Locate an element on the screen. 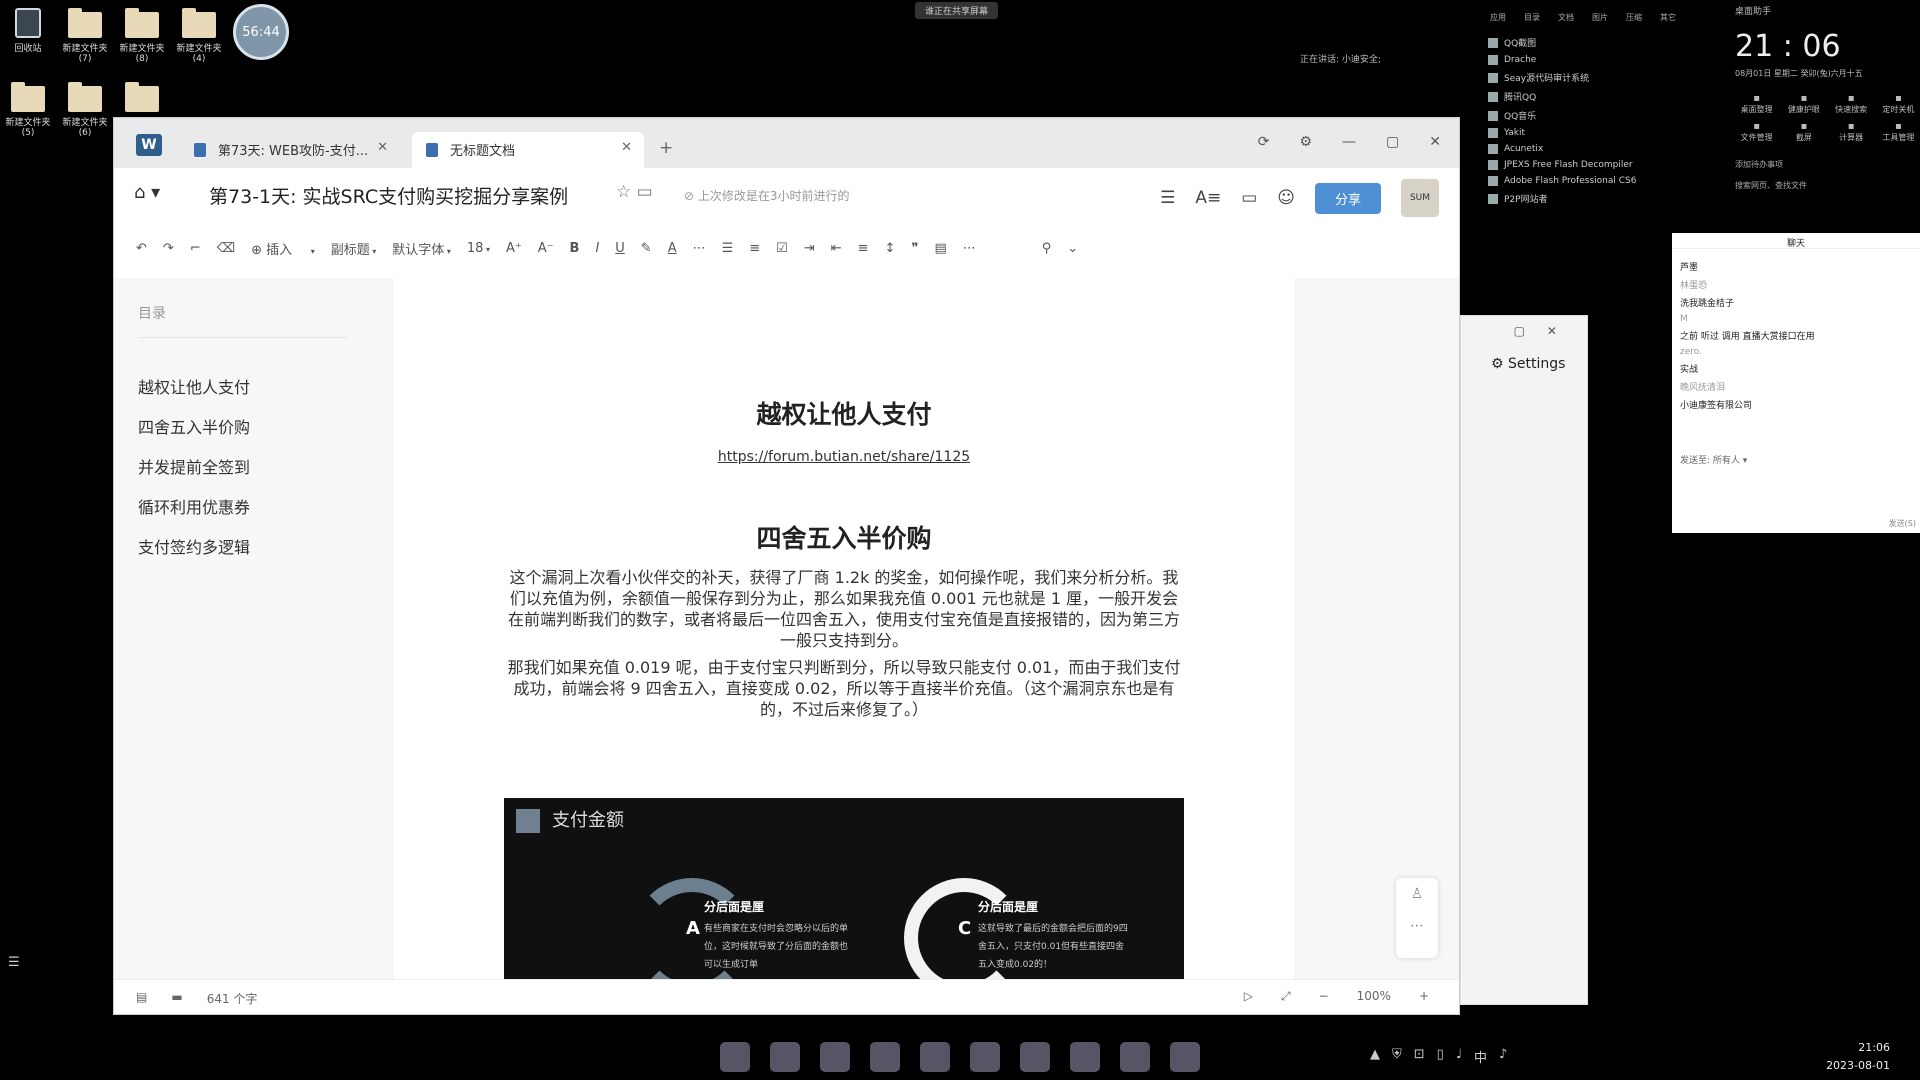  quote-icon: ❞ is located at coordinates (914, 248).